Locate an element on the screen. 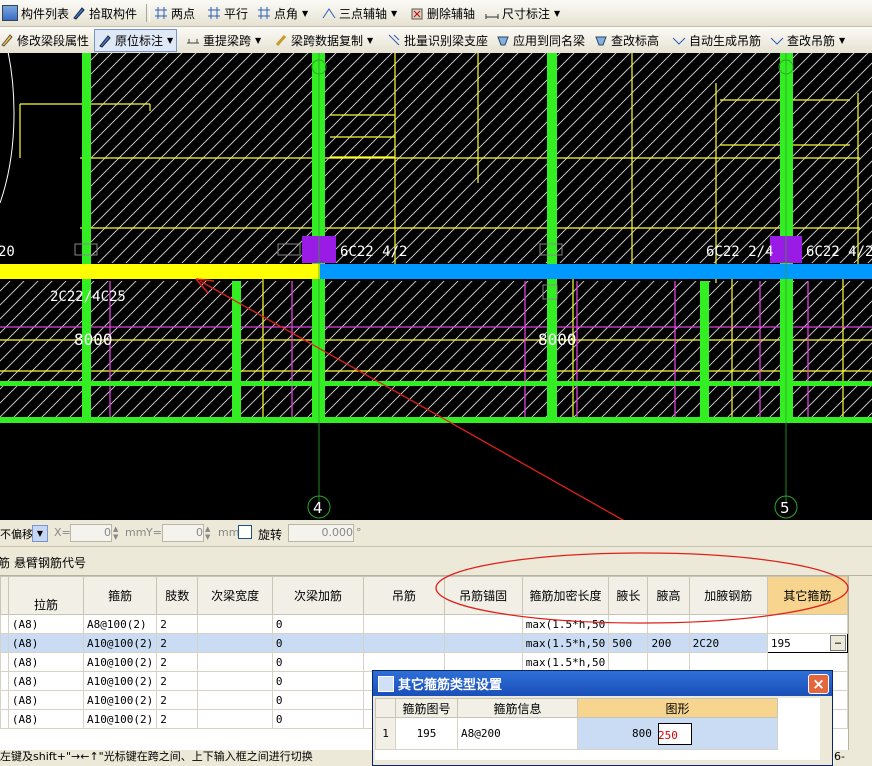 The width and height of the screenshot is (872, 766). dialog-row-code: 195 is located at coordinates (426, 733).